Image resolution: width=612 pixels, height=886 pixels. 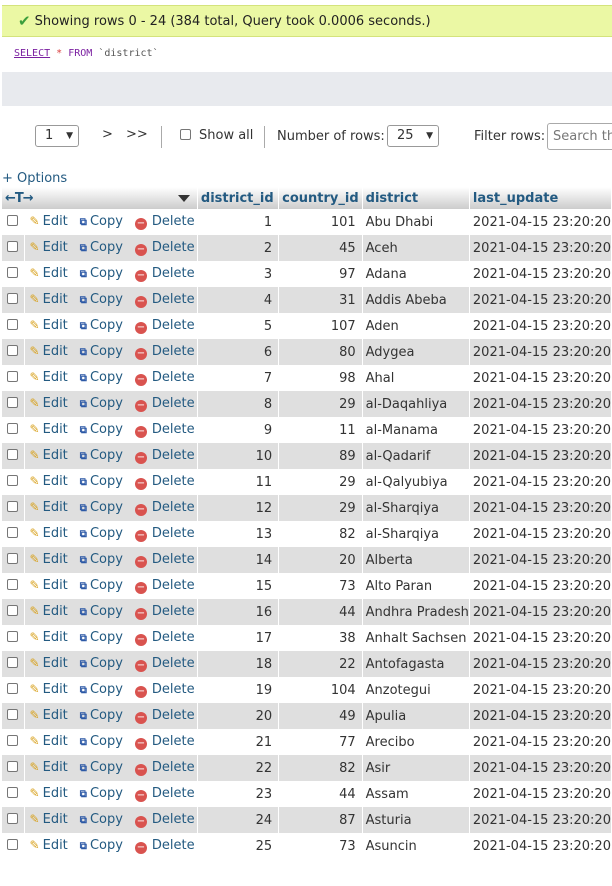 What do you see at coordinates (238, 768) in the screenshot?
I see `cell-district-id: 22` at bounding box center [238, 768].